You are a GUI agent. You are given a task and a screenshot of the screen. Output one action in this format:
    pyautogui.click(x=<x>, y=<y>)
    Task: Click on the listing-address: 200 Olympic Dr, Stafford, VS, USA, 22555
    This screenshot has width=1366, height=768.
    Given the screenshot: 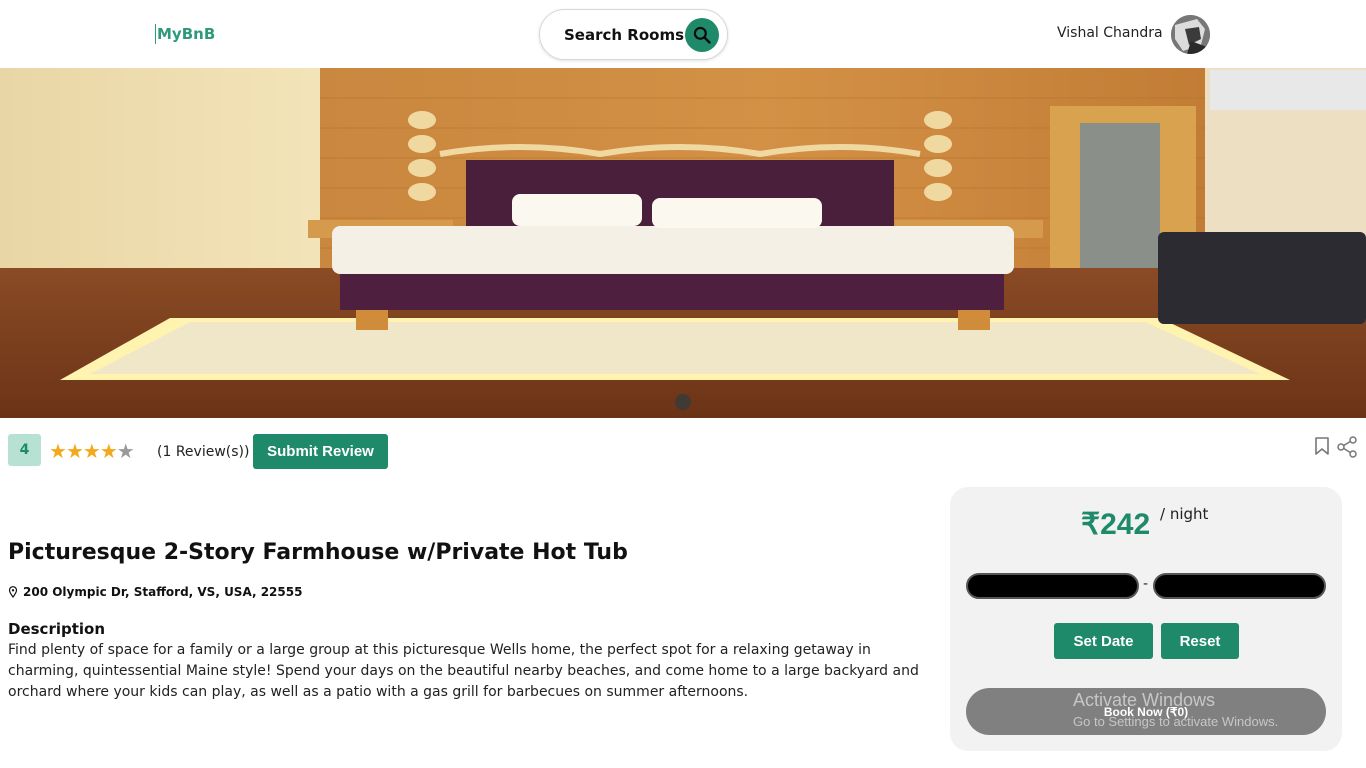 What is the action you would take?
    pyautogui.click(x=155, y=592)
    